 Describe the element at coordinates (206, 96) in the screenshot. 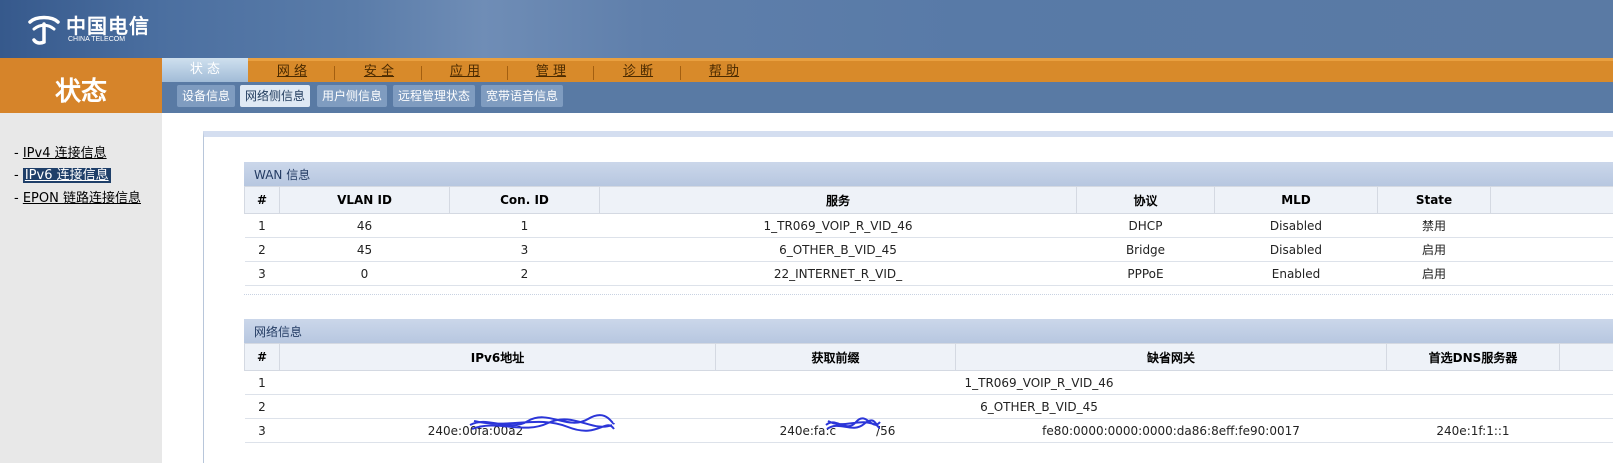

I see `subtab-device-info: 设备信息` at that location.